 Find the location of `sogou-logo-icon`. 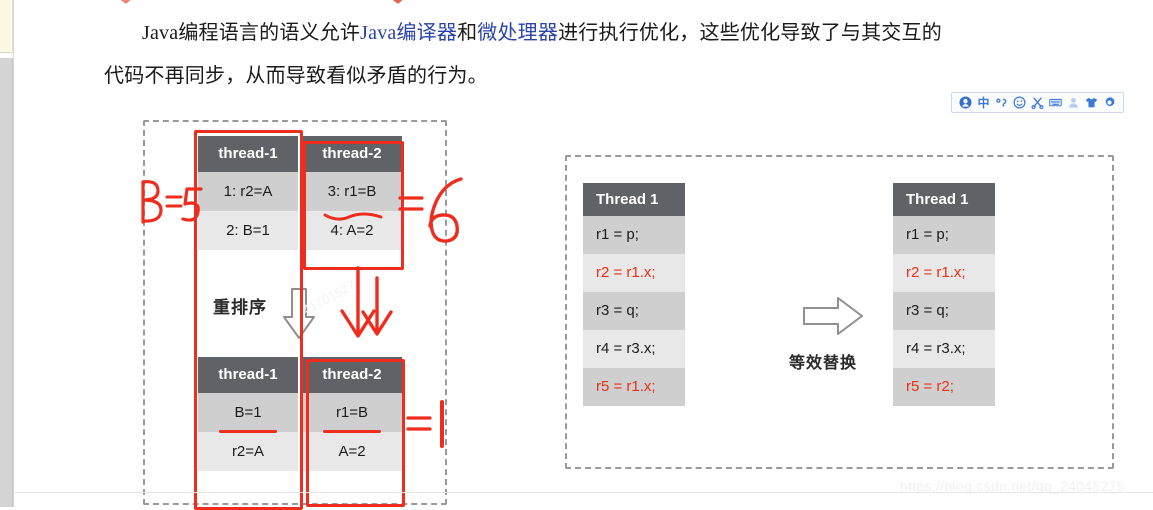

sogou-logo-icon is located at coordinates (965, 102).